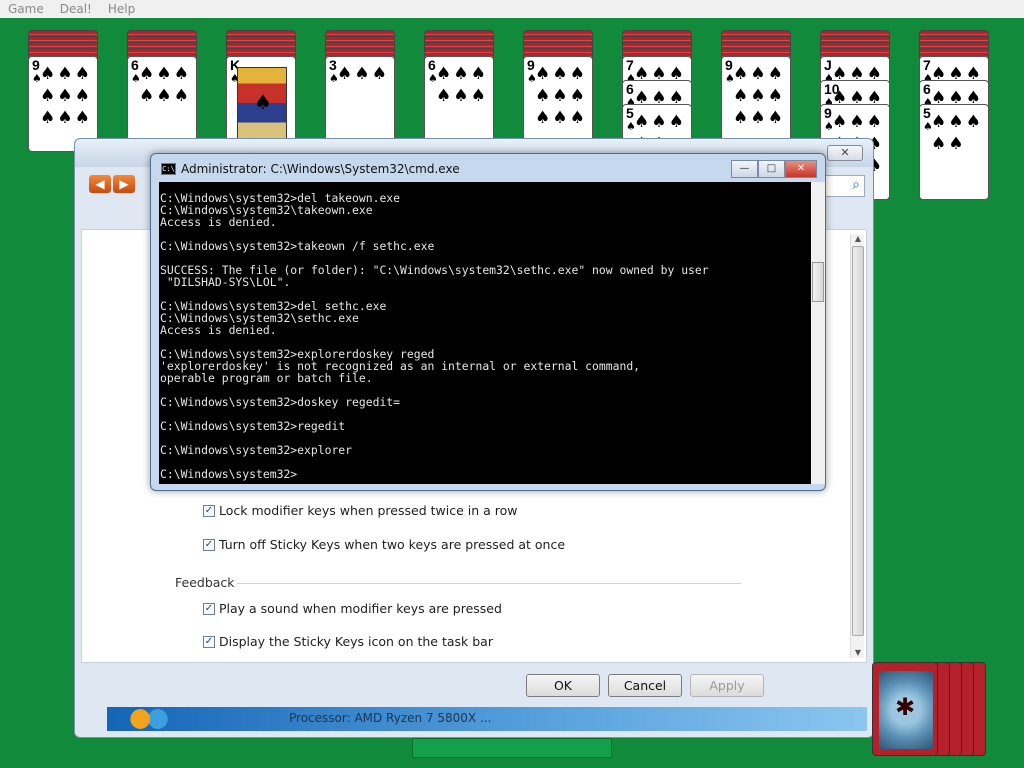  What do you see at coordinates (645, 685) in the screenshot?
I see `cancel-button: Cancel` at bounding box center [645, 685].